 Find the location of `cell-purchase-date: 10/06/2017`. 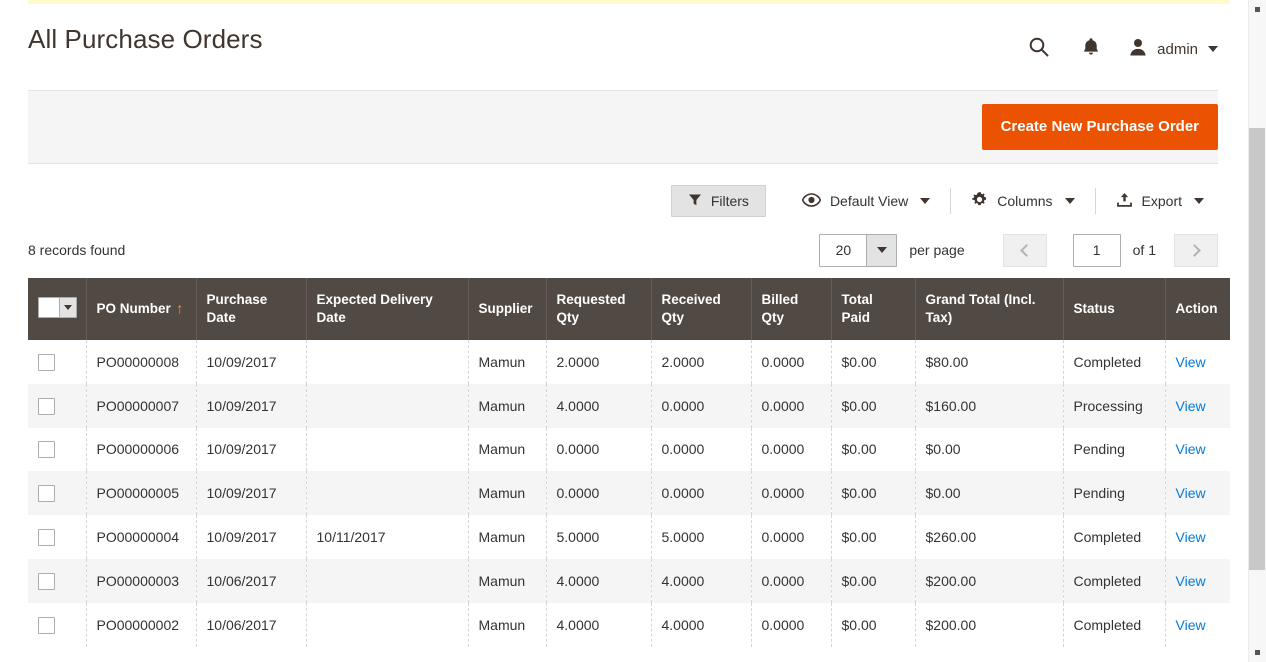

cell-purchase-date: 10/06/2017 is located at coordinates (251, 580).